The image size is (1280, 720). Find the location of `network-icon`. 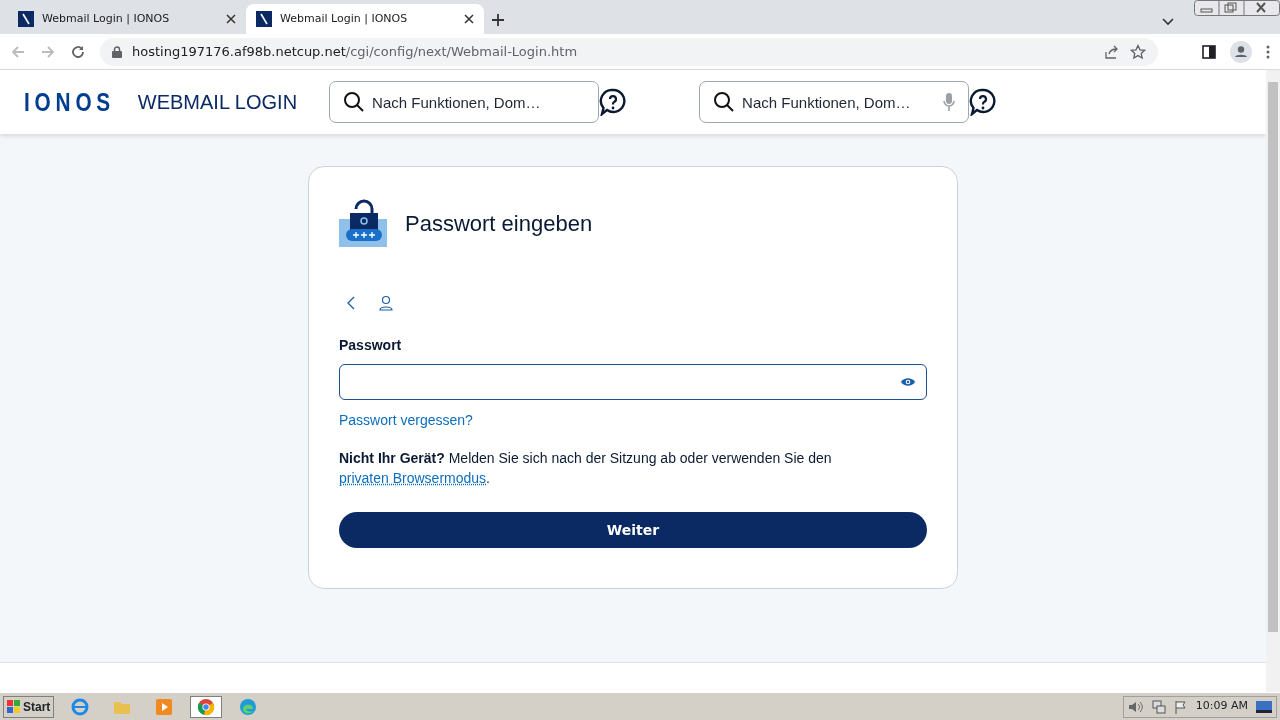

network-icon is located at coordinates (1158, 706).